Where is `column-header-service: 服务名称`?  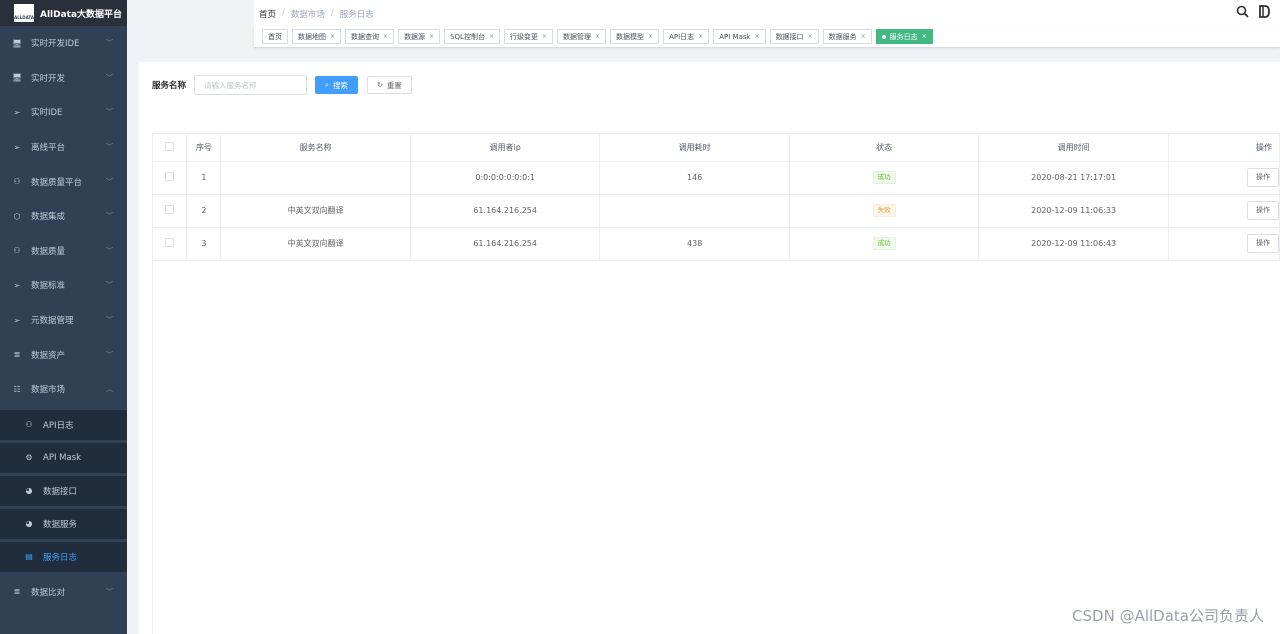
column-header-service: 服务名称 is located at coordinates (315, 148).